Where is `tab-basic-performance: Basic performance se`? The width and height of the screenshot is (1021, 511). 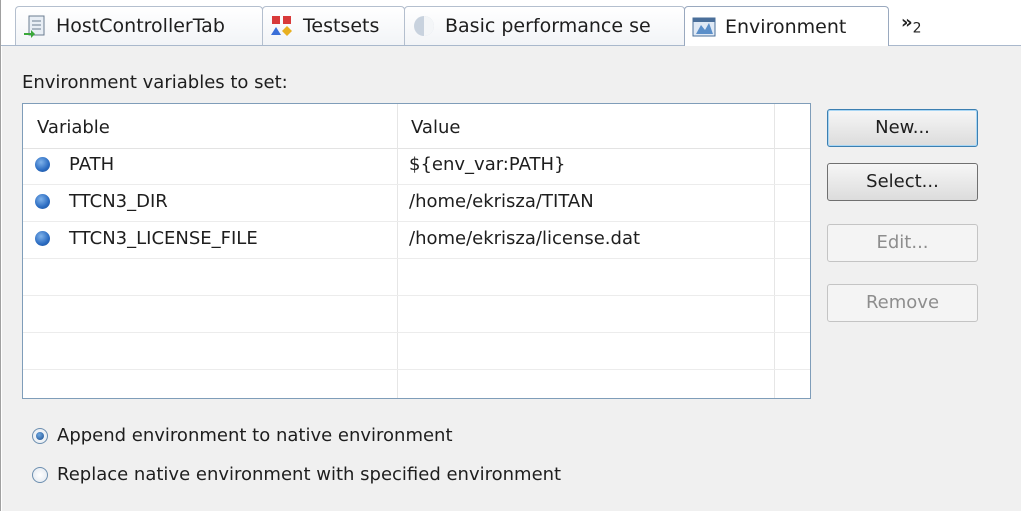
tab-basic-performance: Basic performance se is located at coordinates (544, 25).